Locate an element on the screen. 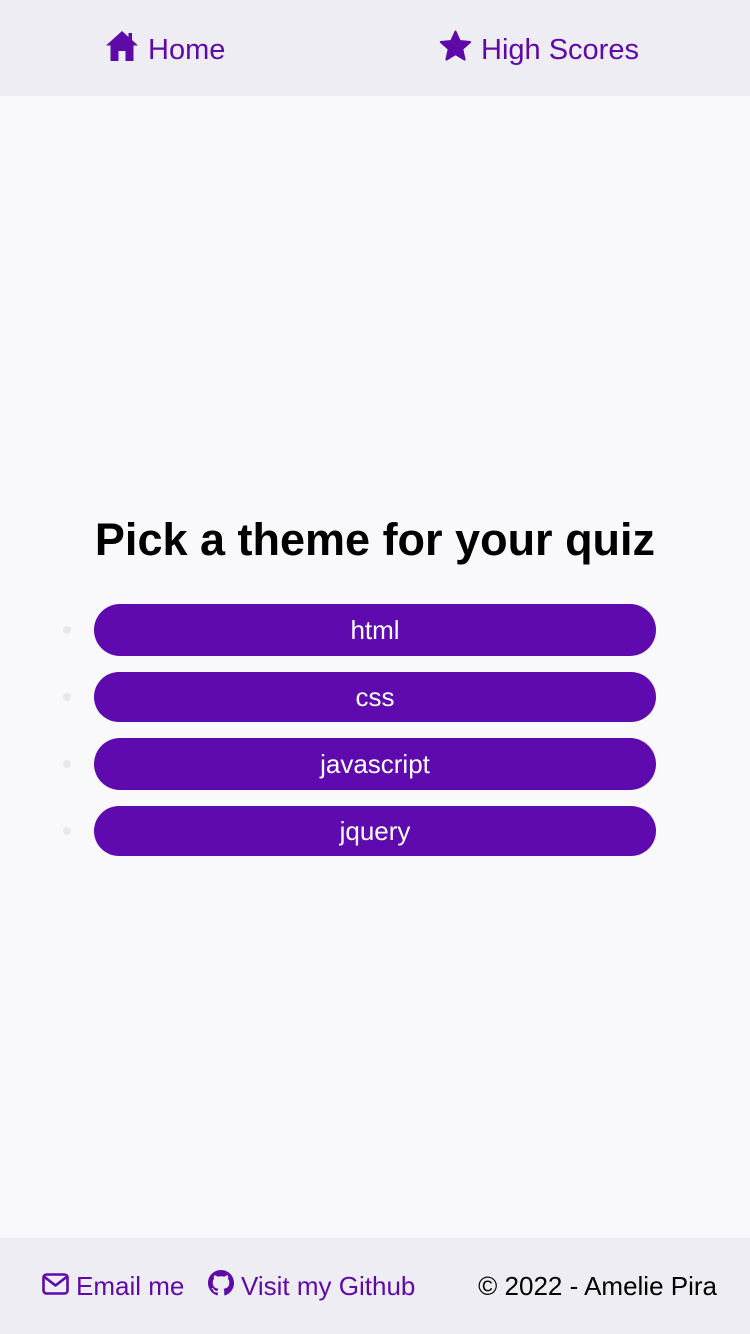  theme-button-javascript: javascript is located at coordinates (375, 764).